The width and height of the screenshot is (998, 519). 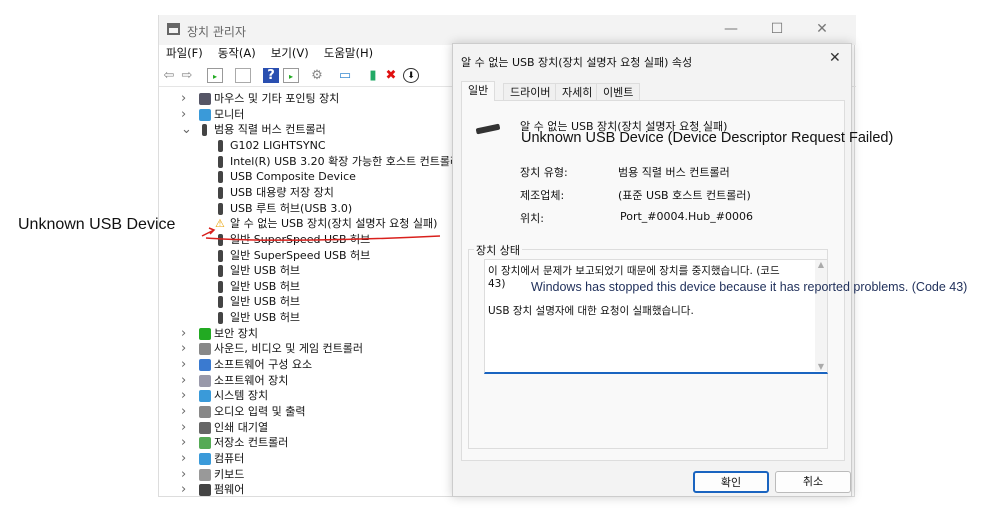 What do you see at coordinates (205, 443) in the screenshot?
I see `storage-icon` at bounding box center [205, 443].